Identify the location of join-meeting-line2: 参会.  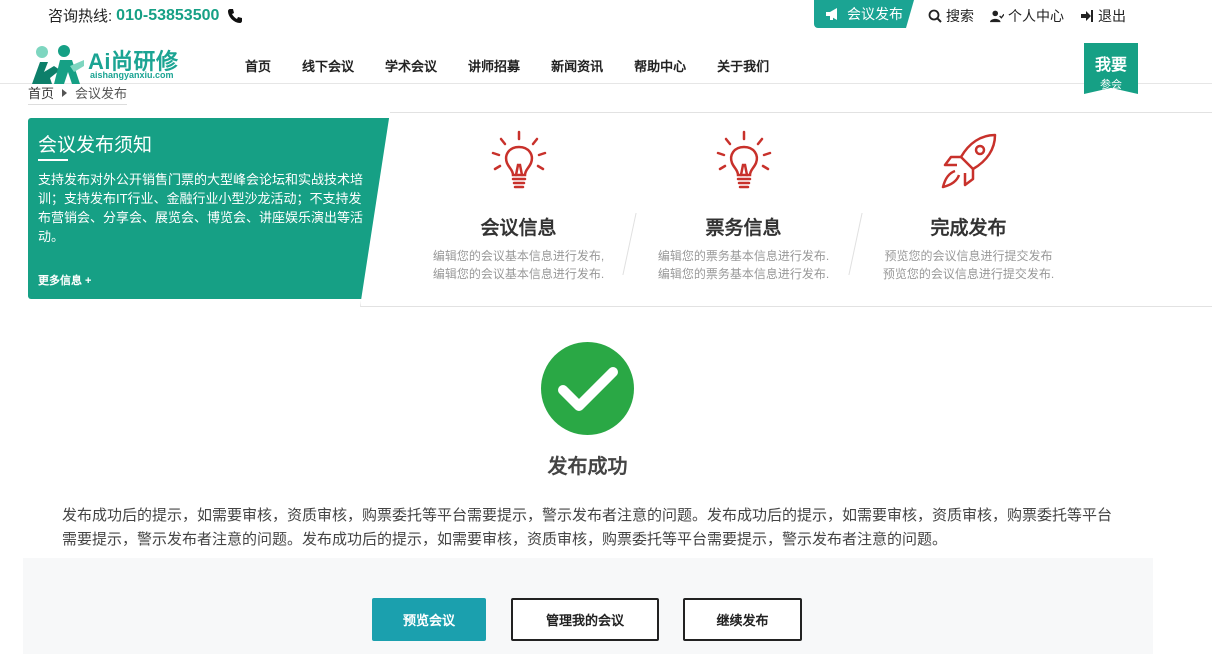
(1111, 85).